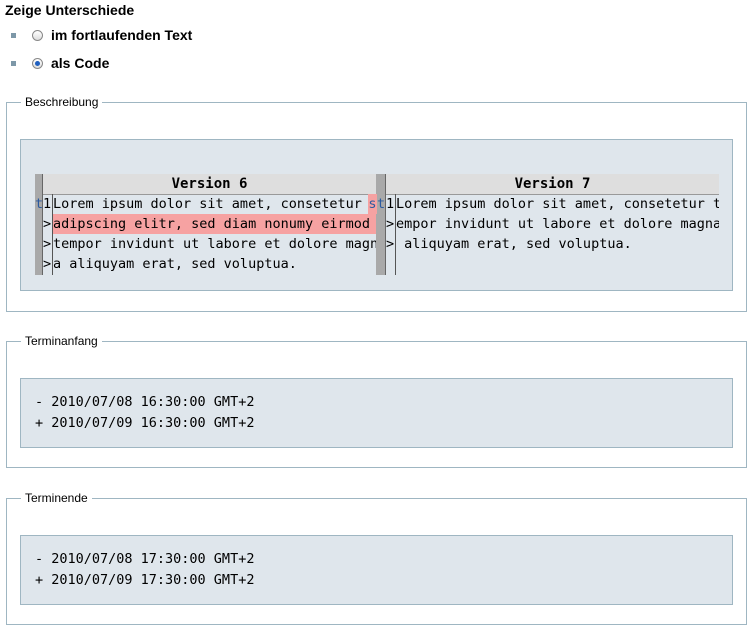 The height and width of the screenshot is (630, 753). Describe the element at coordinates (209, 184) in the screenshot. I see `diff-header-left: Version 6` at that location.